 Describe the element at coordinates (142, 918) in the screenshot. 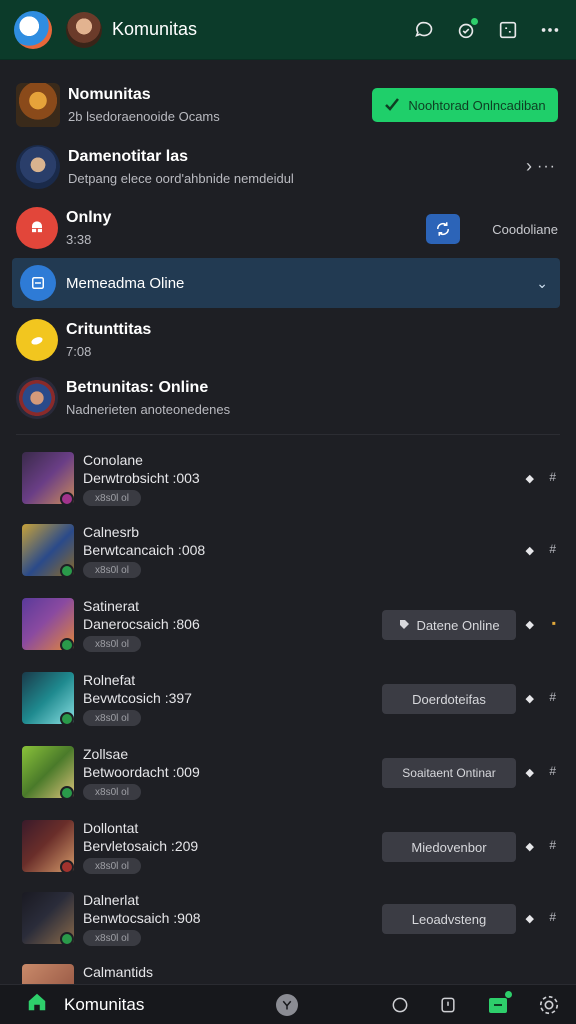

I see `game-subtitle: Benwtocsaich :908` at that location.